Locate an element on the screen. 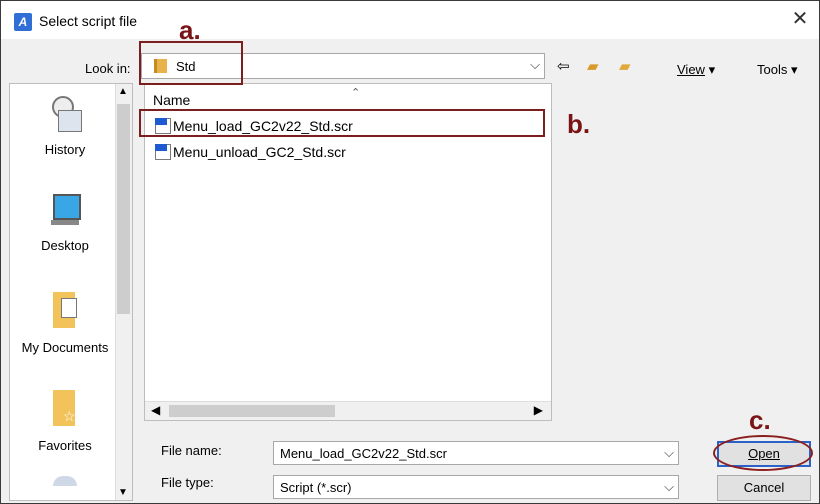 The width and height of the screenshot is (820, 504). place-history: History is located at coordinates (65, 126).